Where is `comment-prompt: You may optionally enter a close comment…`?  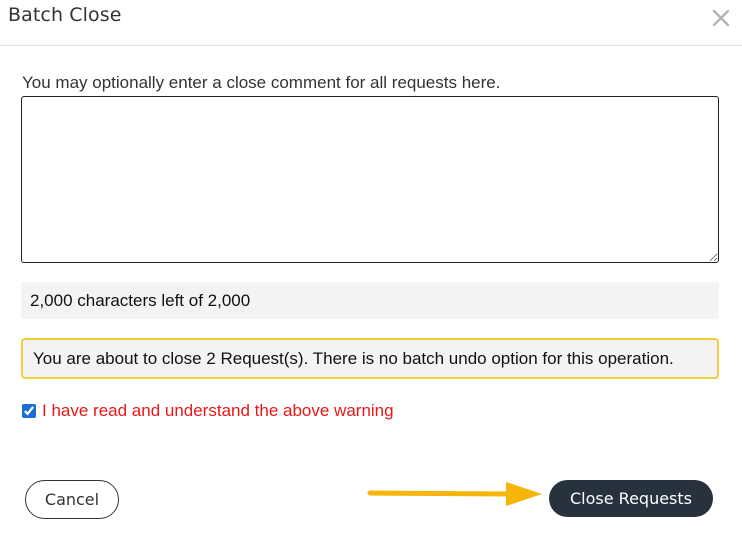
comment-prompt: You may optionally enter a close comment… is located at coordinates (261, 82).